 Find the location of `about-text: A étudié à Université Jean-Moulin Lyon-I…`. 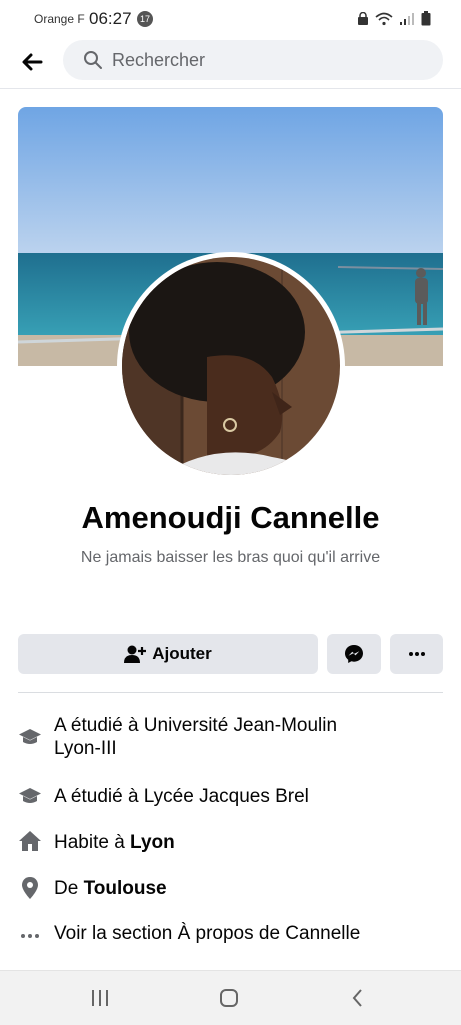

about-text: A étudié à Université Jean-Moulin Lyon-I… is located at coordinates (234, 737).